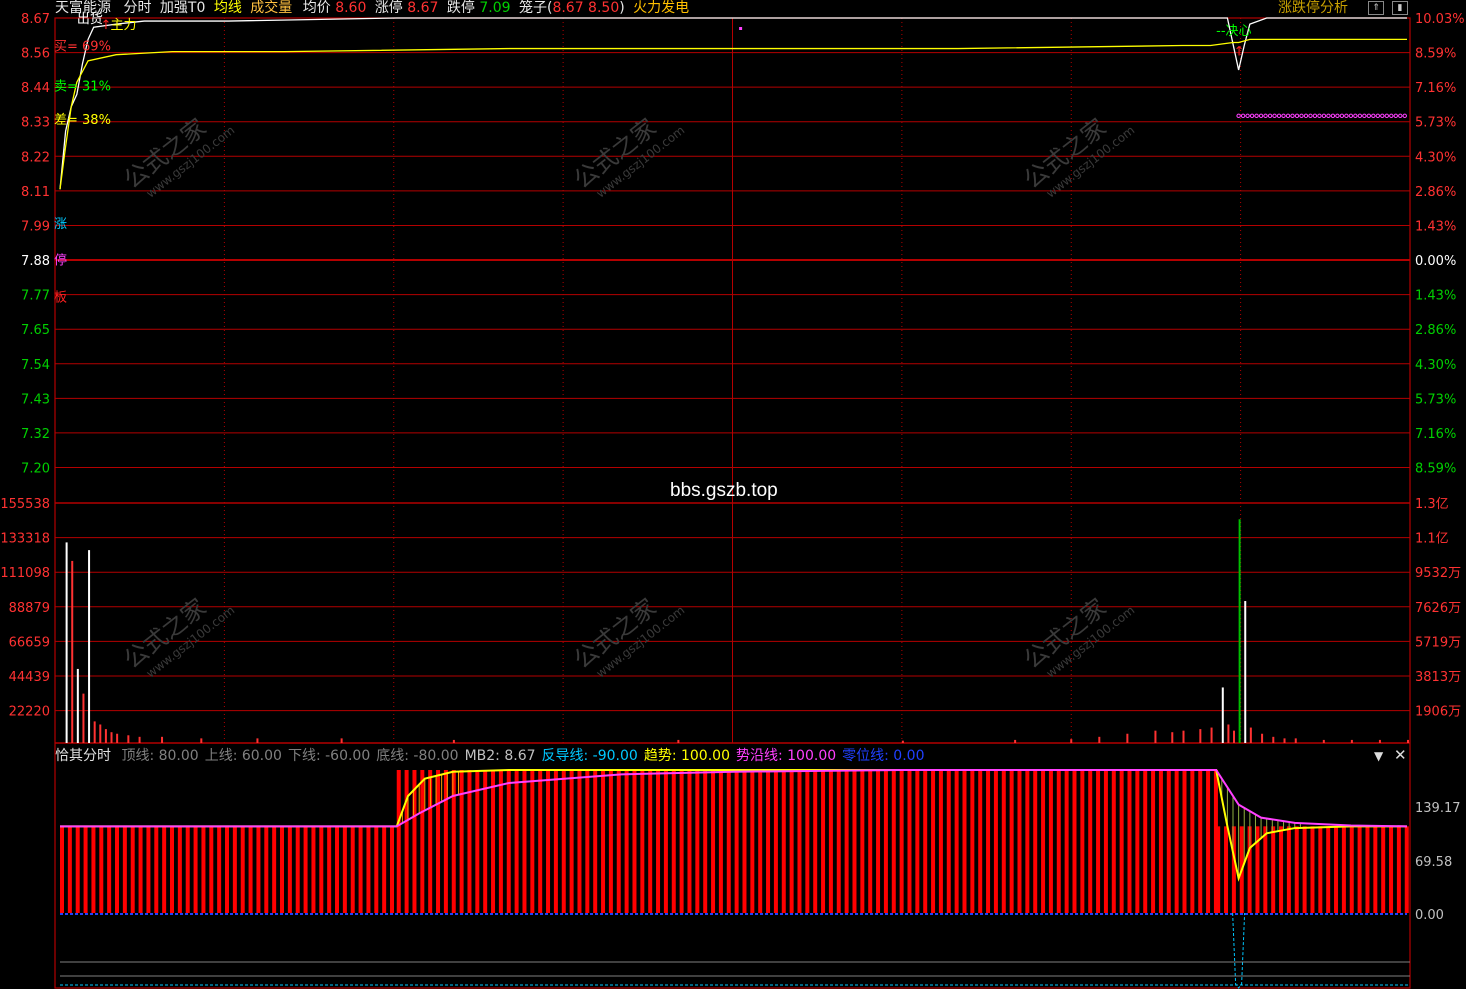 Image resolution: width=1466 pixels, height=989 pixels. What do you see at coordinates (786, 756) in the screenshot?
I see `indicator-legend-item: 势沿线: 100.00` at bounding box center [786, 756].